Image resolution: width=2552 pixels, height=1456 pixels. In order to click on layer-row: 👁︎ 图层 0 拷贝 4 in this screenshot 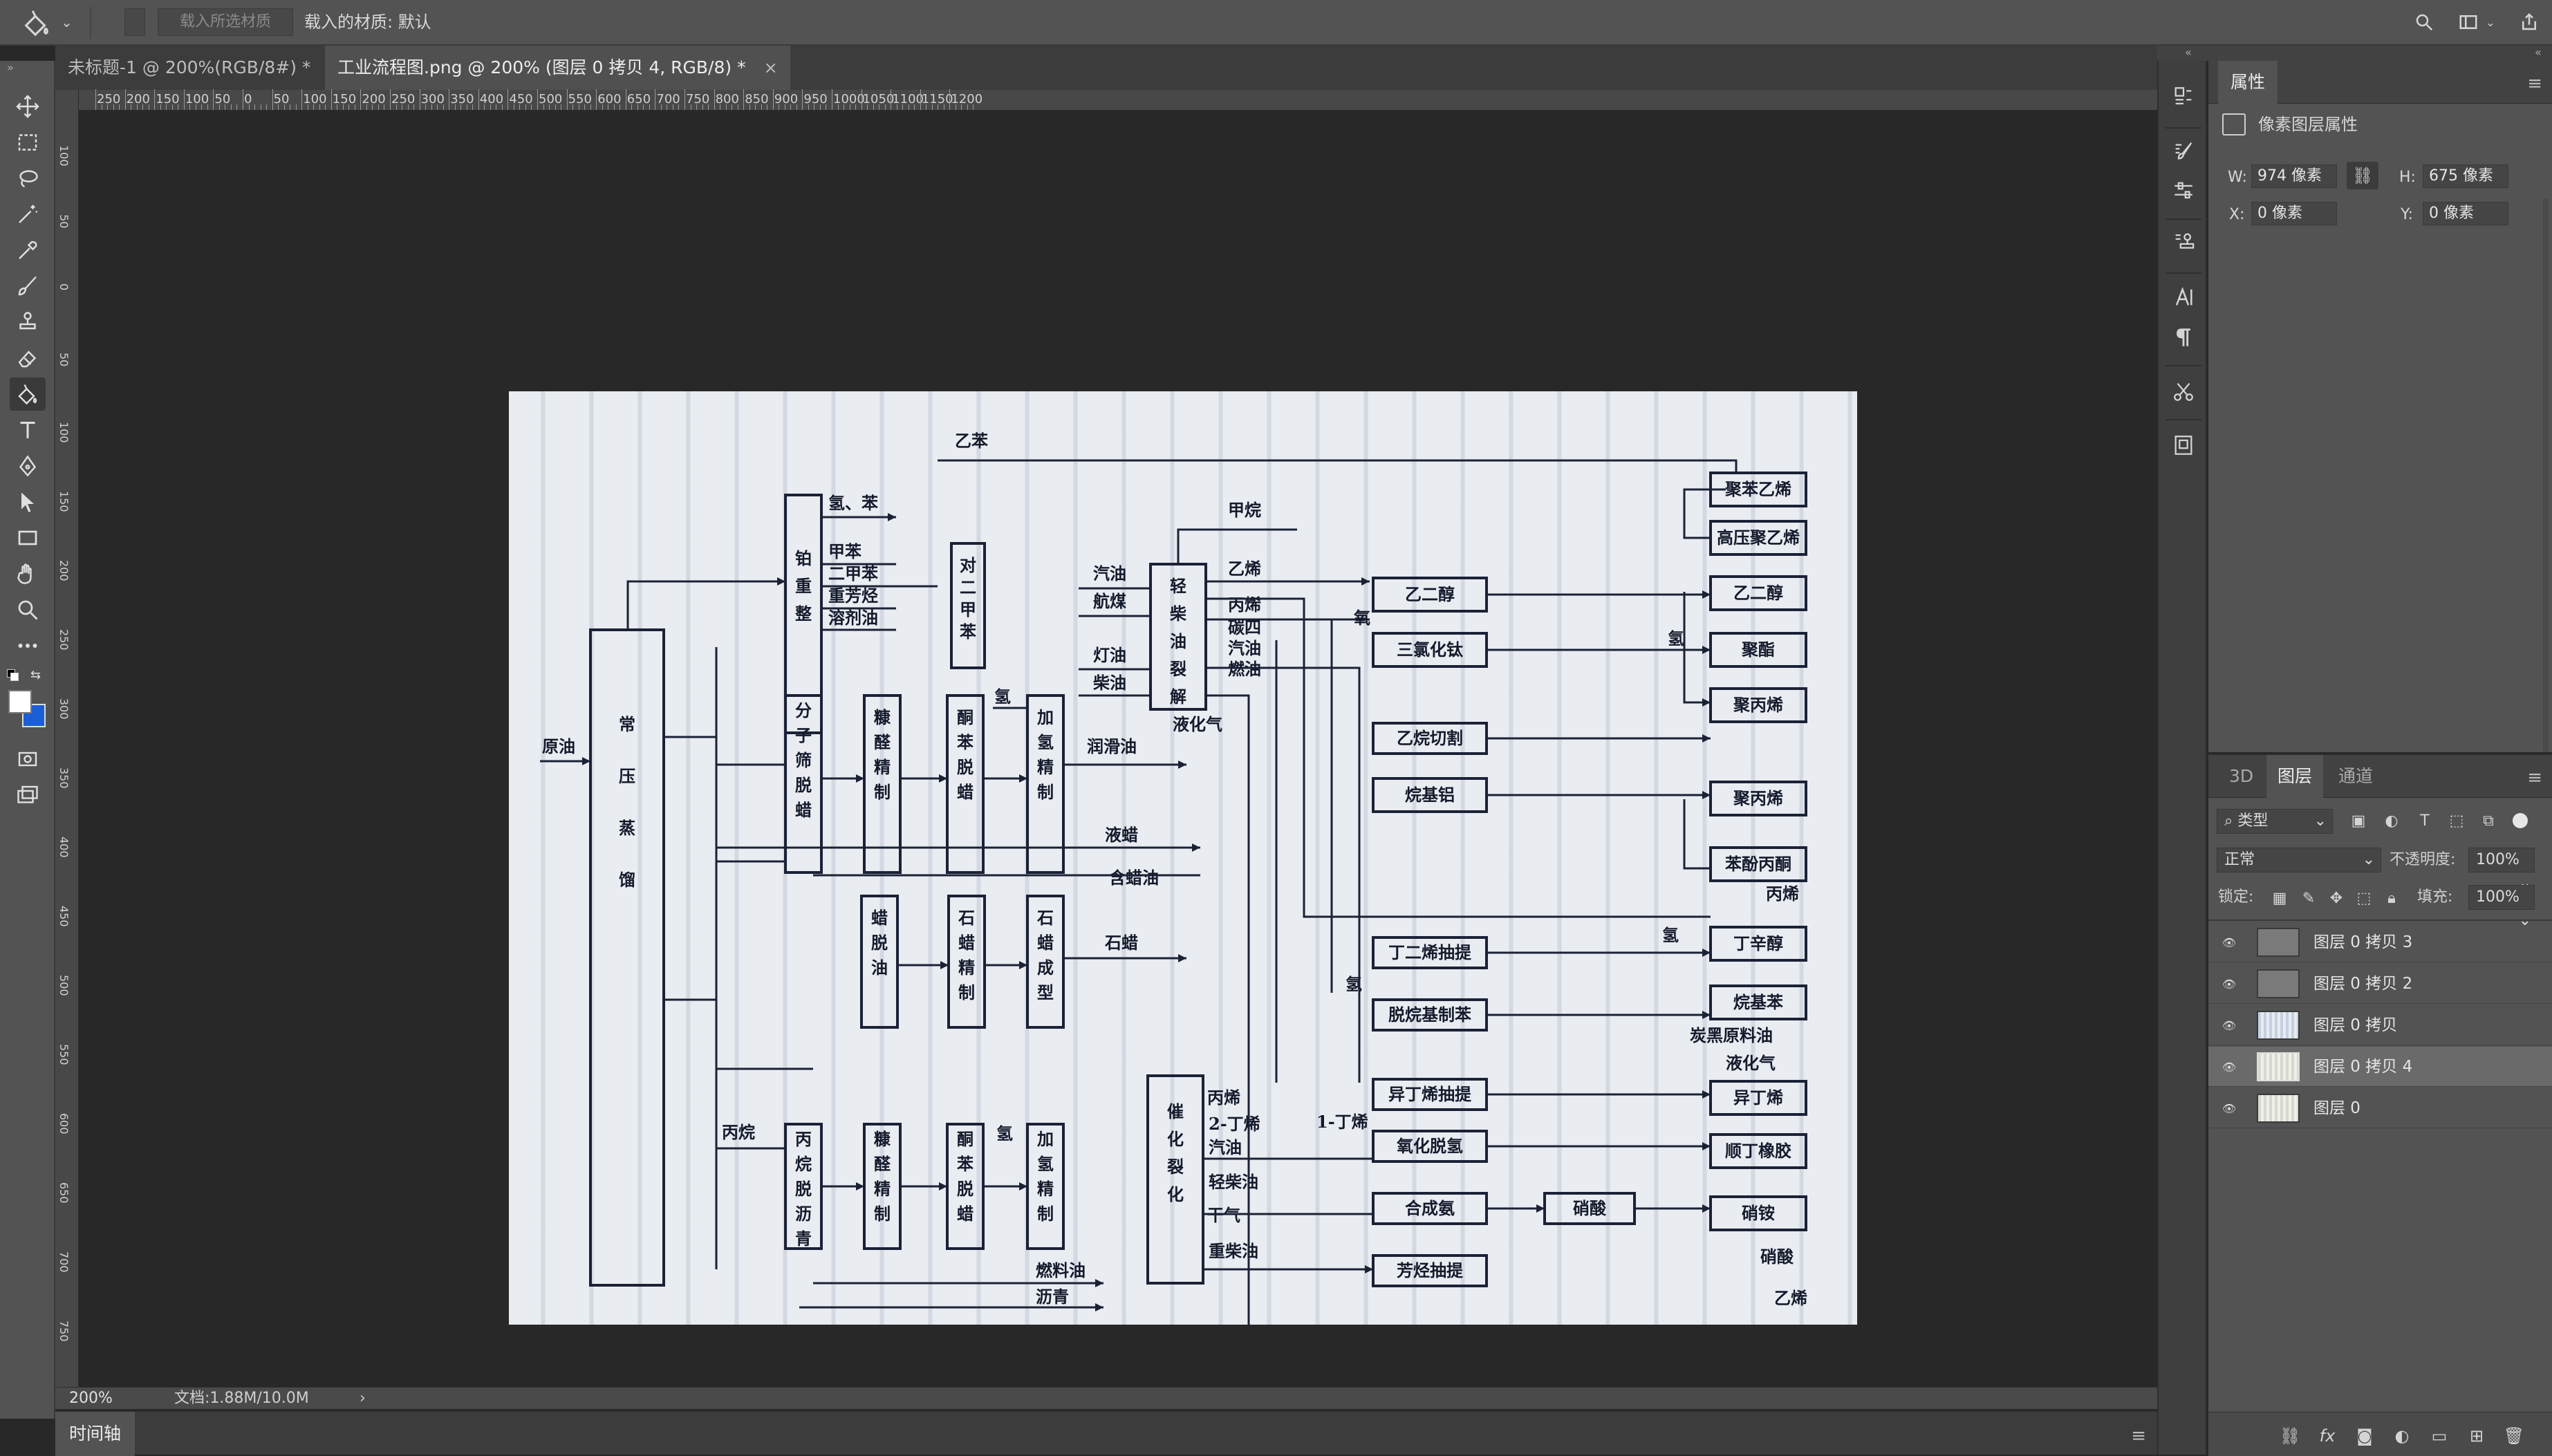, I will do `click(2380, 1067)`.